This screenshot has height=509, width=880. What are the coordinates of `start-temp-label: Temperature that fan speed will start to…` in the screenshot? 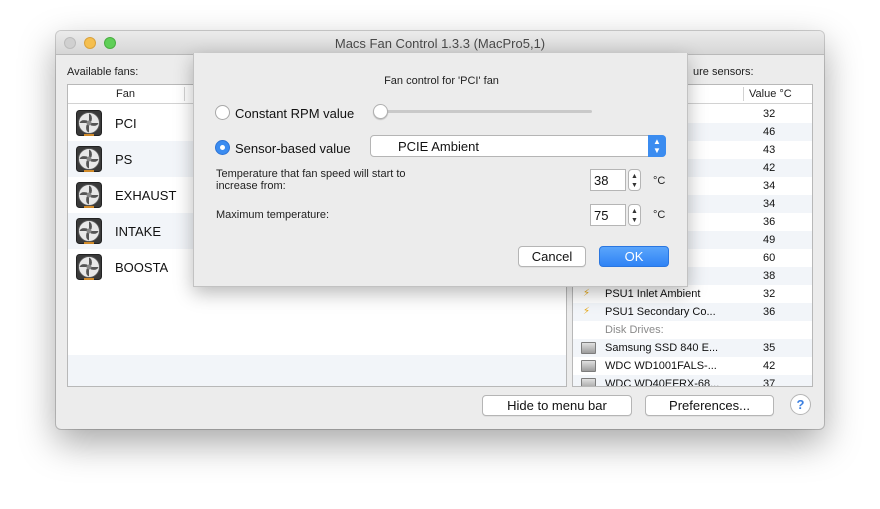 It's located at (311, 180).